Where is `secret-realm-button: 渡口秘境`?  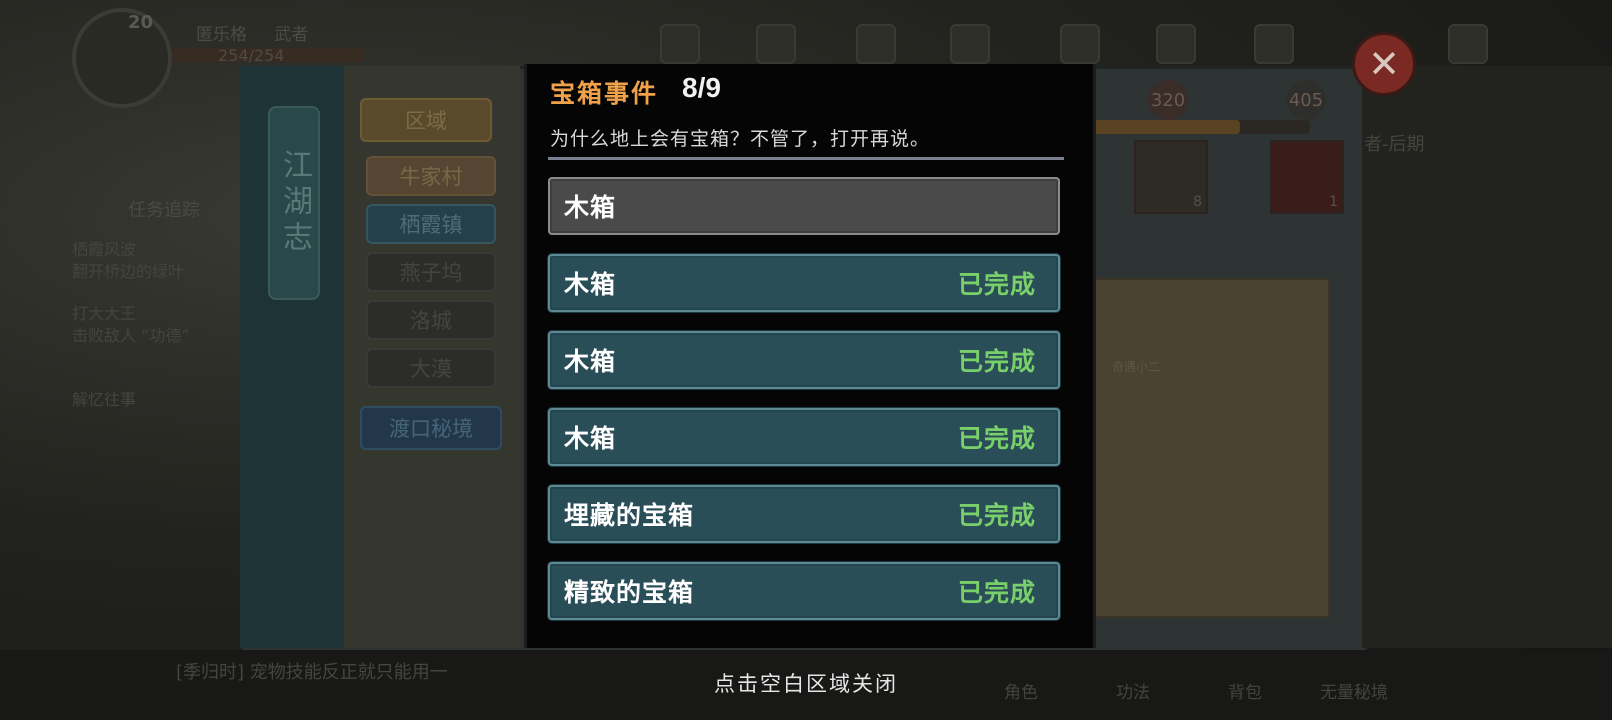 secret-realm-button: 渡口秘境 is located at coordinates (431, 428).